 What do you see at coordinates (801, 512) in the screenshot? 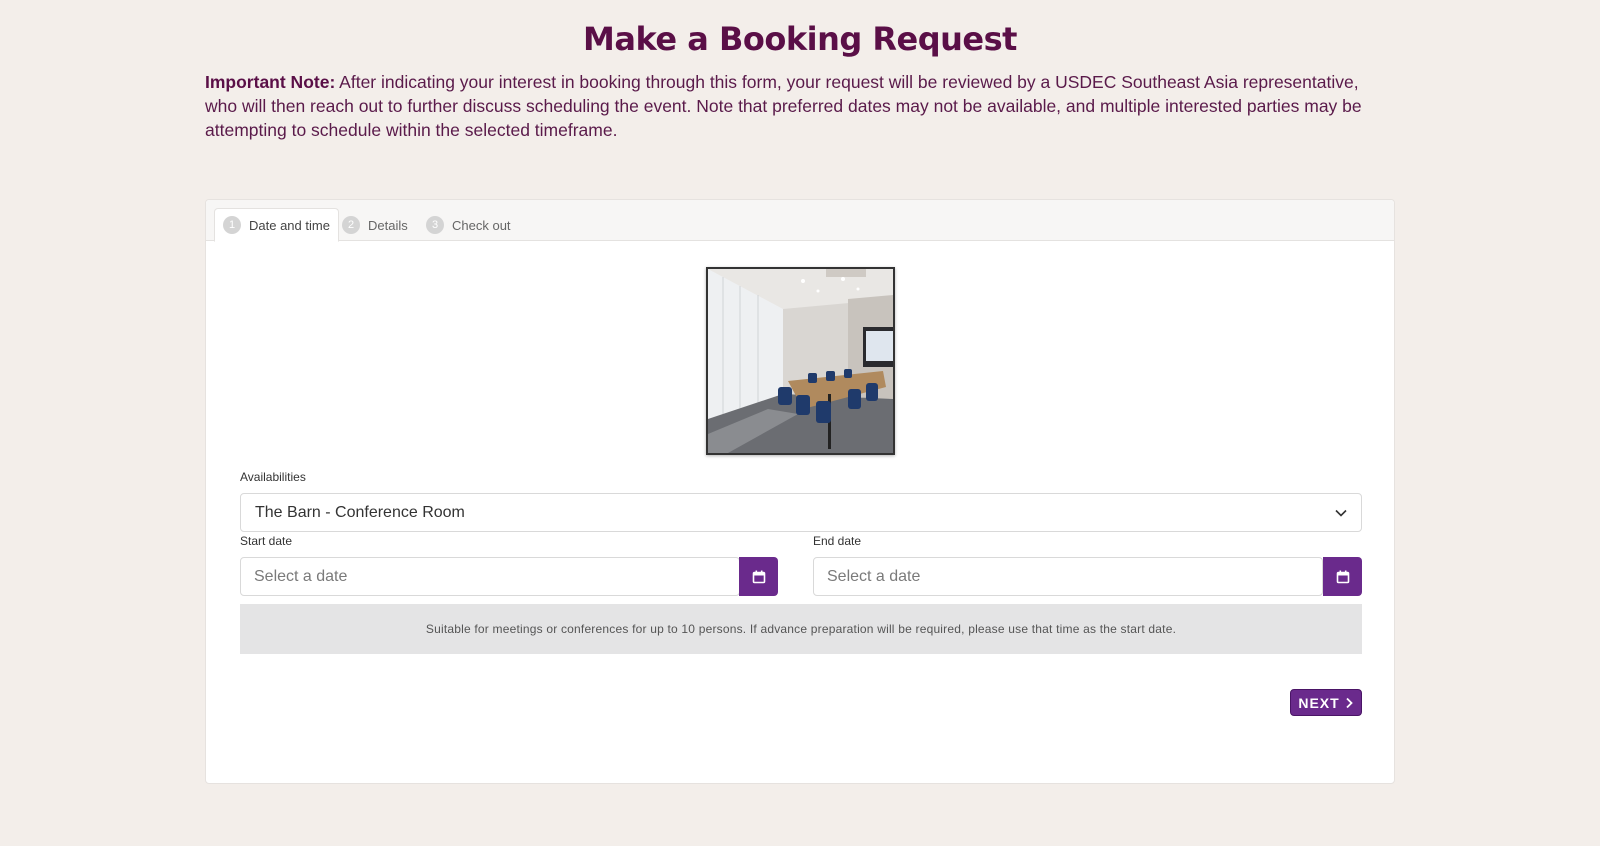
I see `availabilities-select: The Barn - Conference Room` at bounding box center [801, 512].